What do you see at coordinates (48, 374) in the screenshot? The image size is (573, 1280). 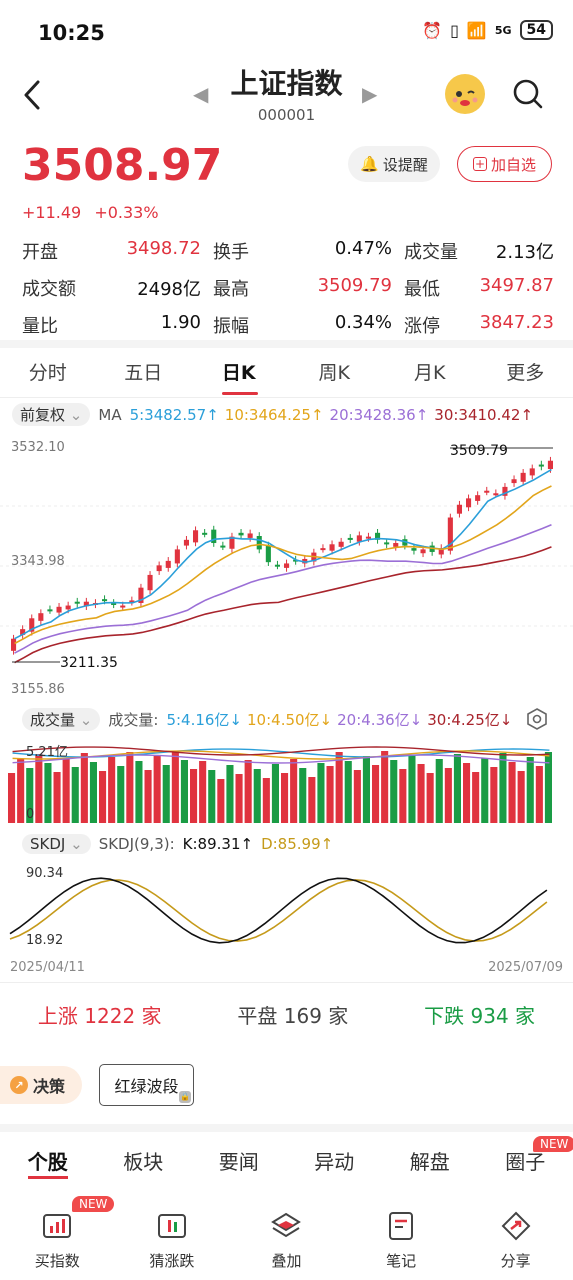 I see `tab-0: 分时` at bounding box center [48, 374].